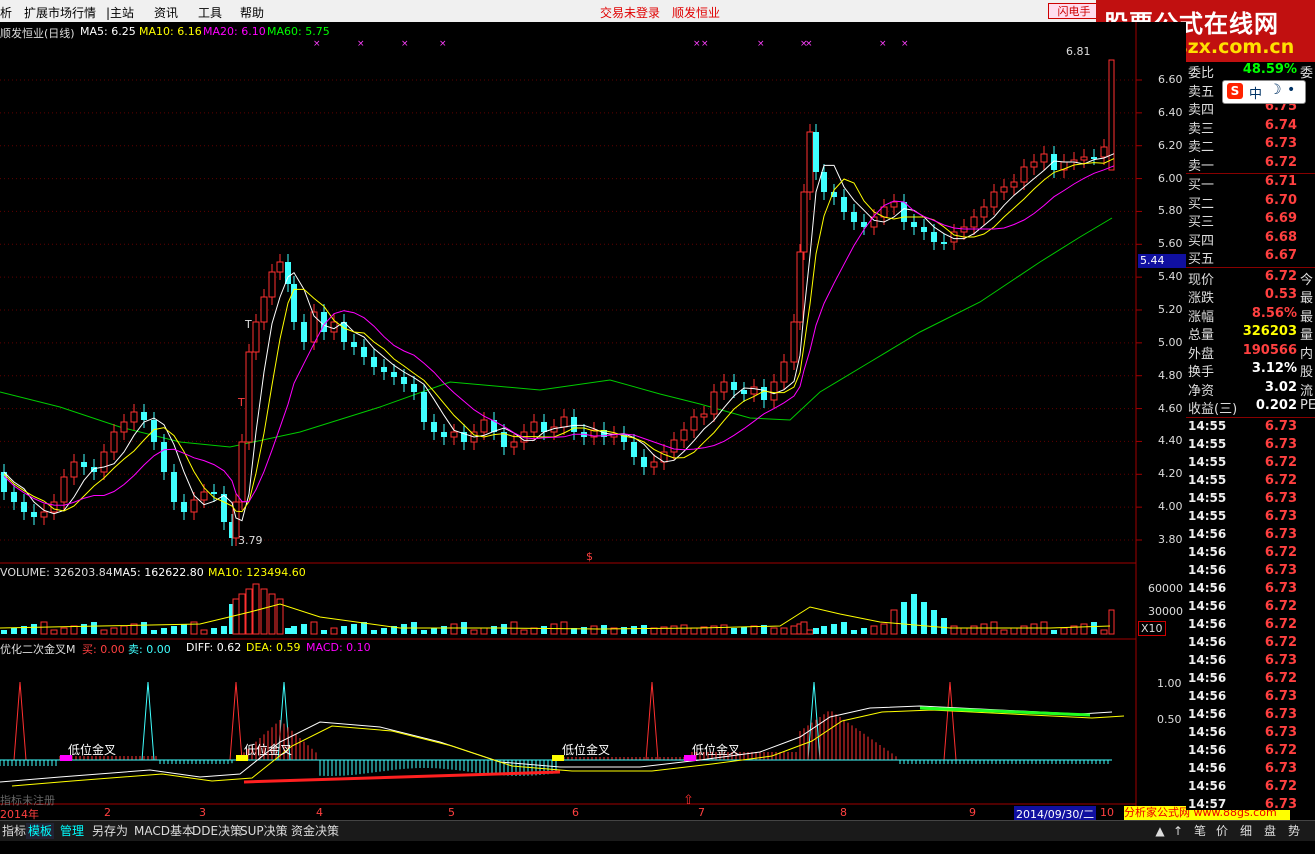  Describe the element at coordinates (14, 831) in the screenshot. I see `tab-indicator: 指标` at that location.